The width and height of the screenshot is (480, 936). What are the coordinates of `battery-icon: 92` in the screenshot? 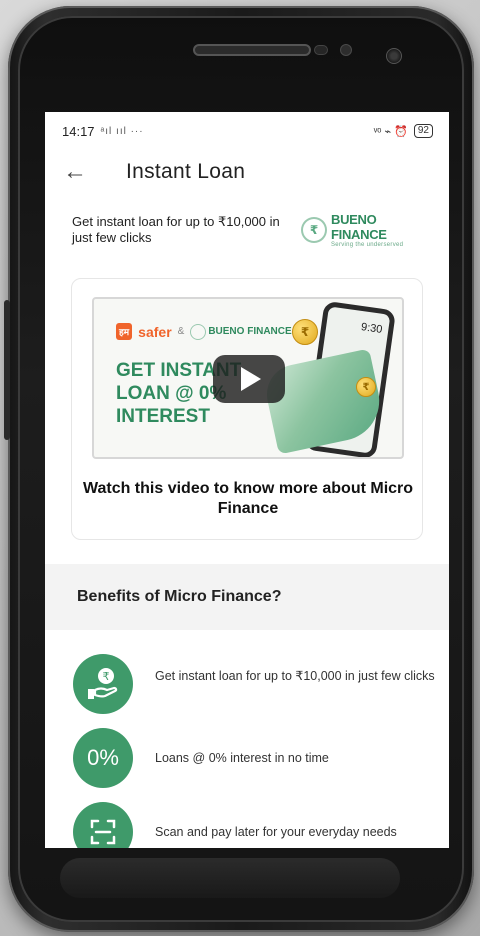 It's located at (423, 131).